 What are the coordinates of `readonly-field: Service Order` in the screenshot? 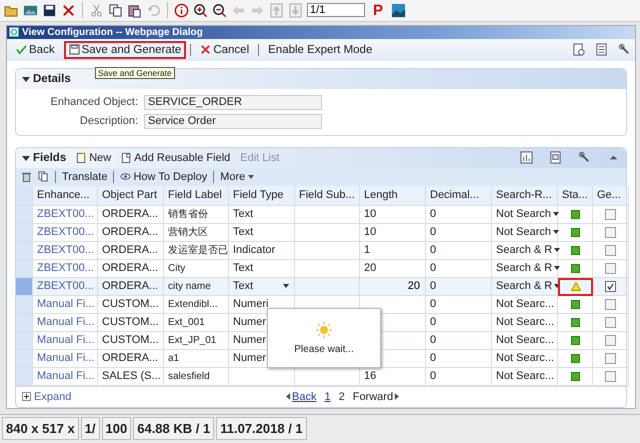 It's located at (233, 121).